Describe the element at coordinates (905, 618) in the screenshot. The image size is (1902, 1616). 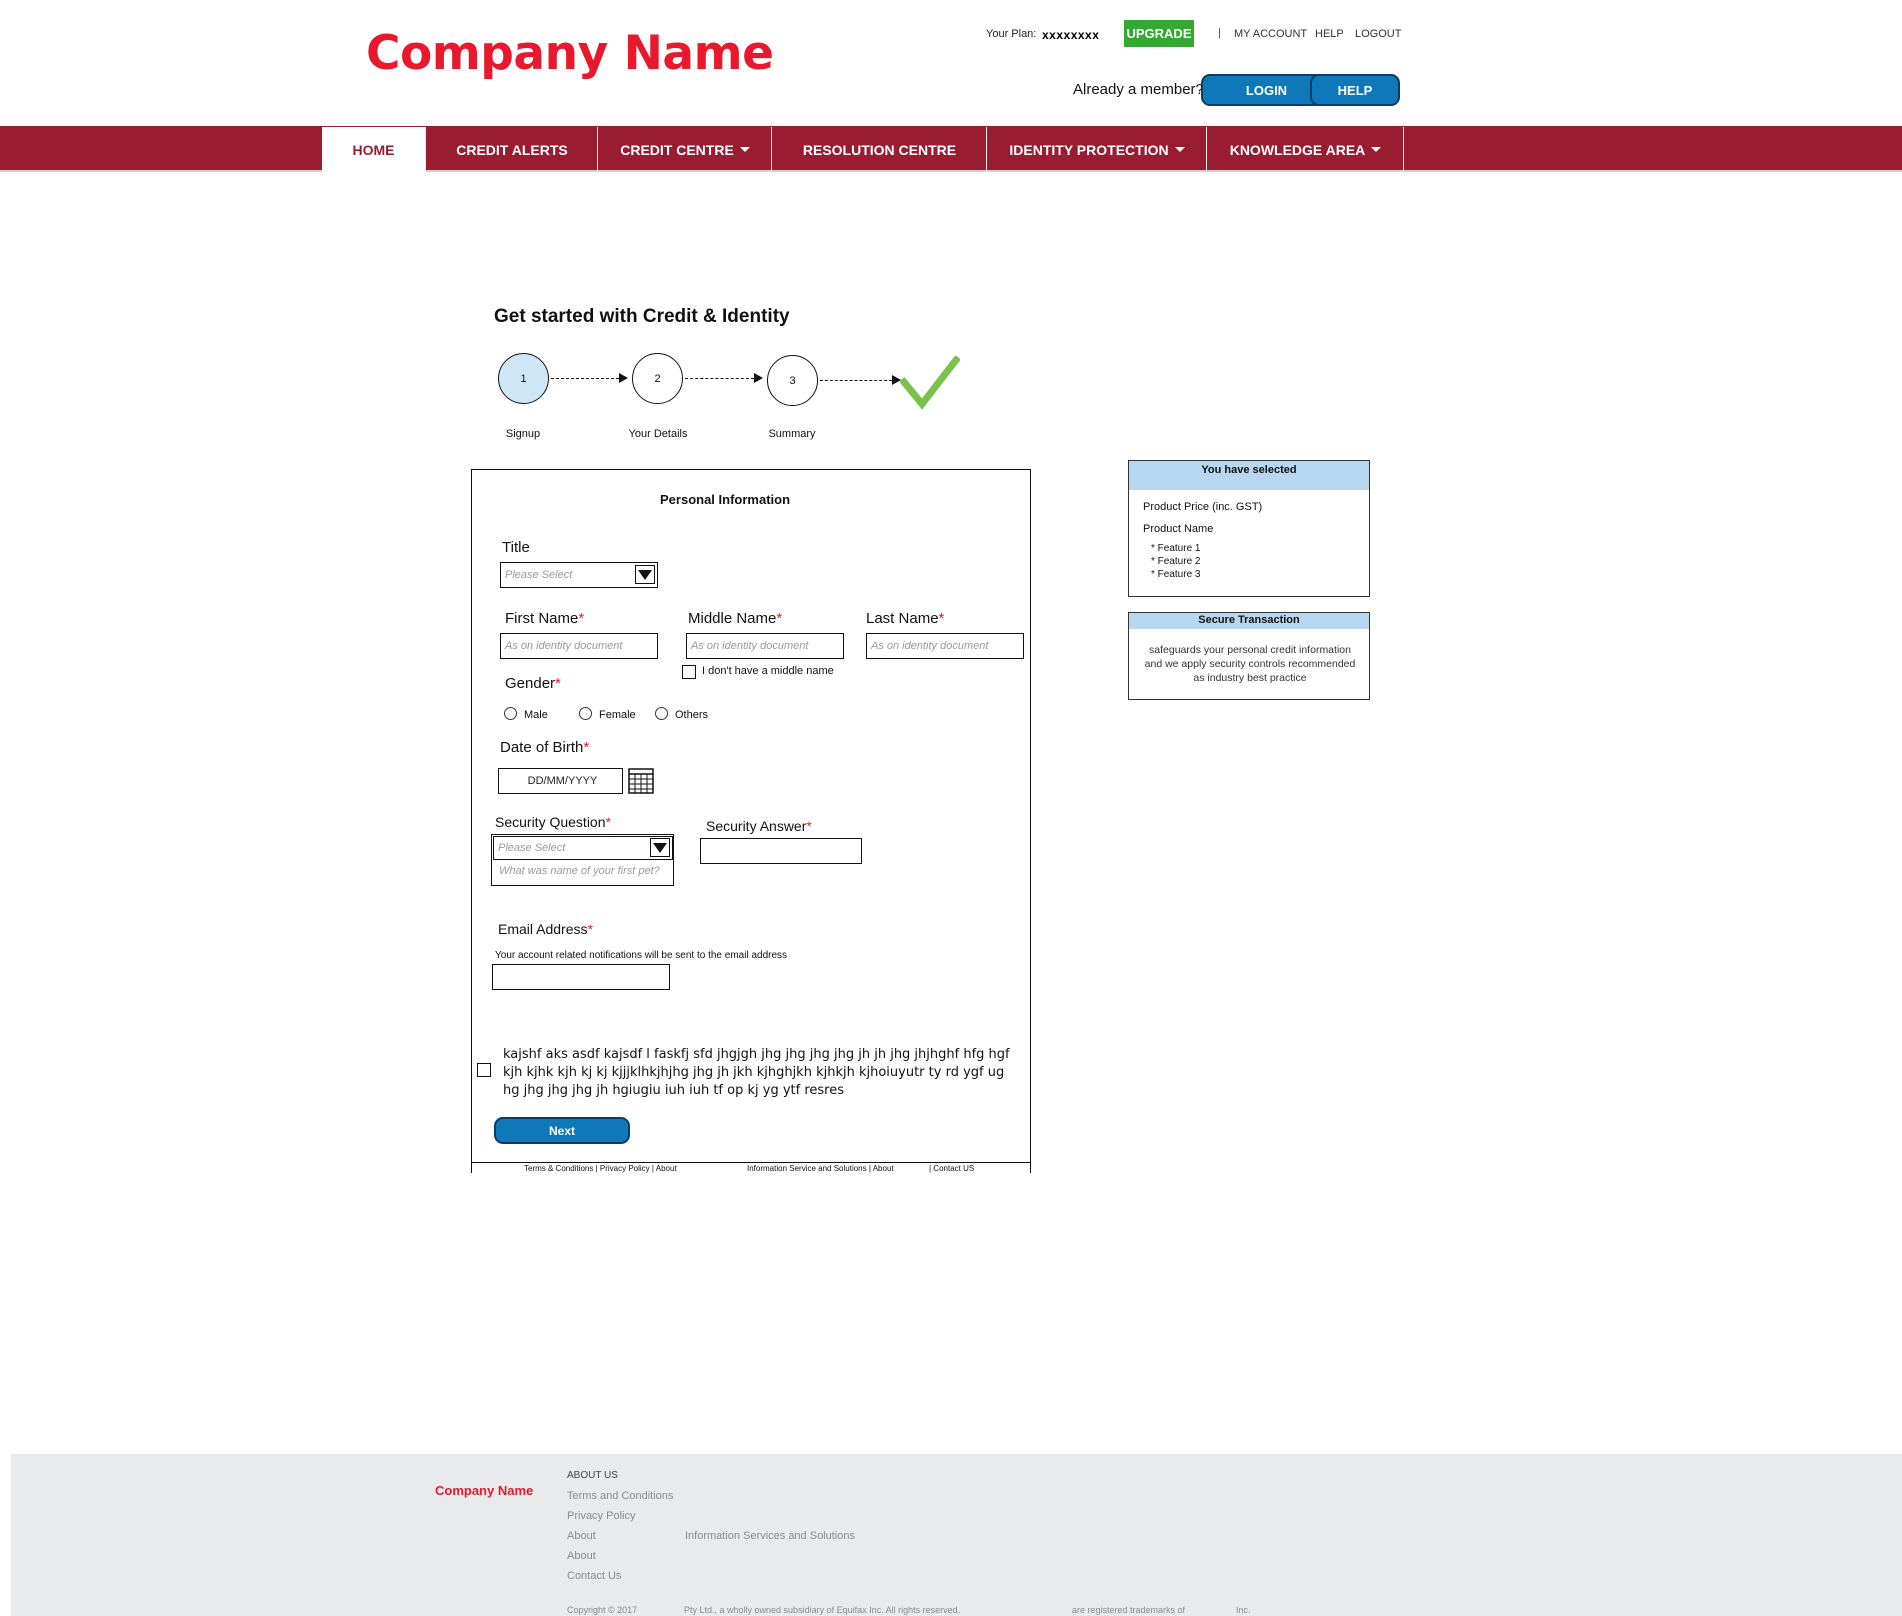
I see `last-name-label: Last Name*` at that location.